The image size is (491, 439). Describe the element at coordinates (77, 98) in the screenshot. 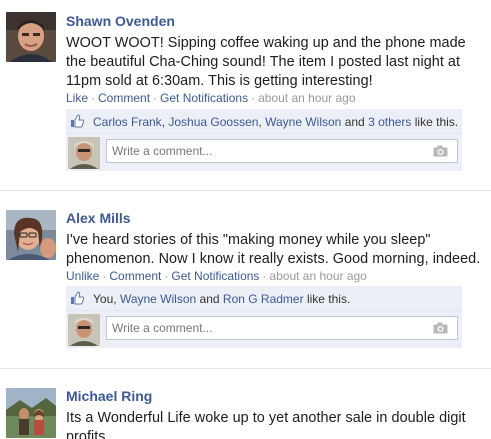

I see `like-link: Like` at that location.